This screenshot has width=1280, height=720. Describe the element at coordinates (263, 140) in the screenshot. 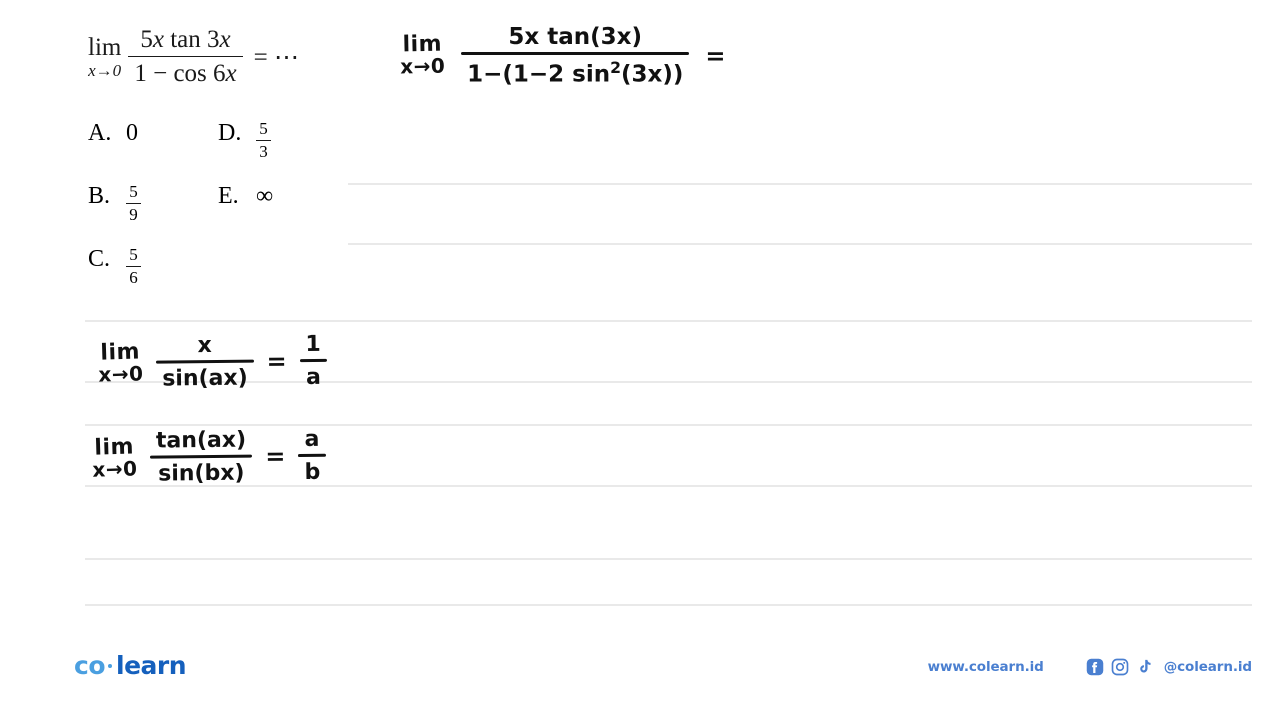

I see `option-value: 5 3` at that location.